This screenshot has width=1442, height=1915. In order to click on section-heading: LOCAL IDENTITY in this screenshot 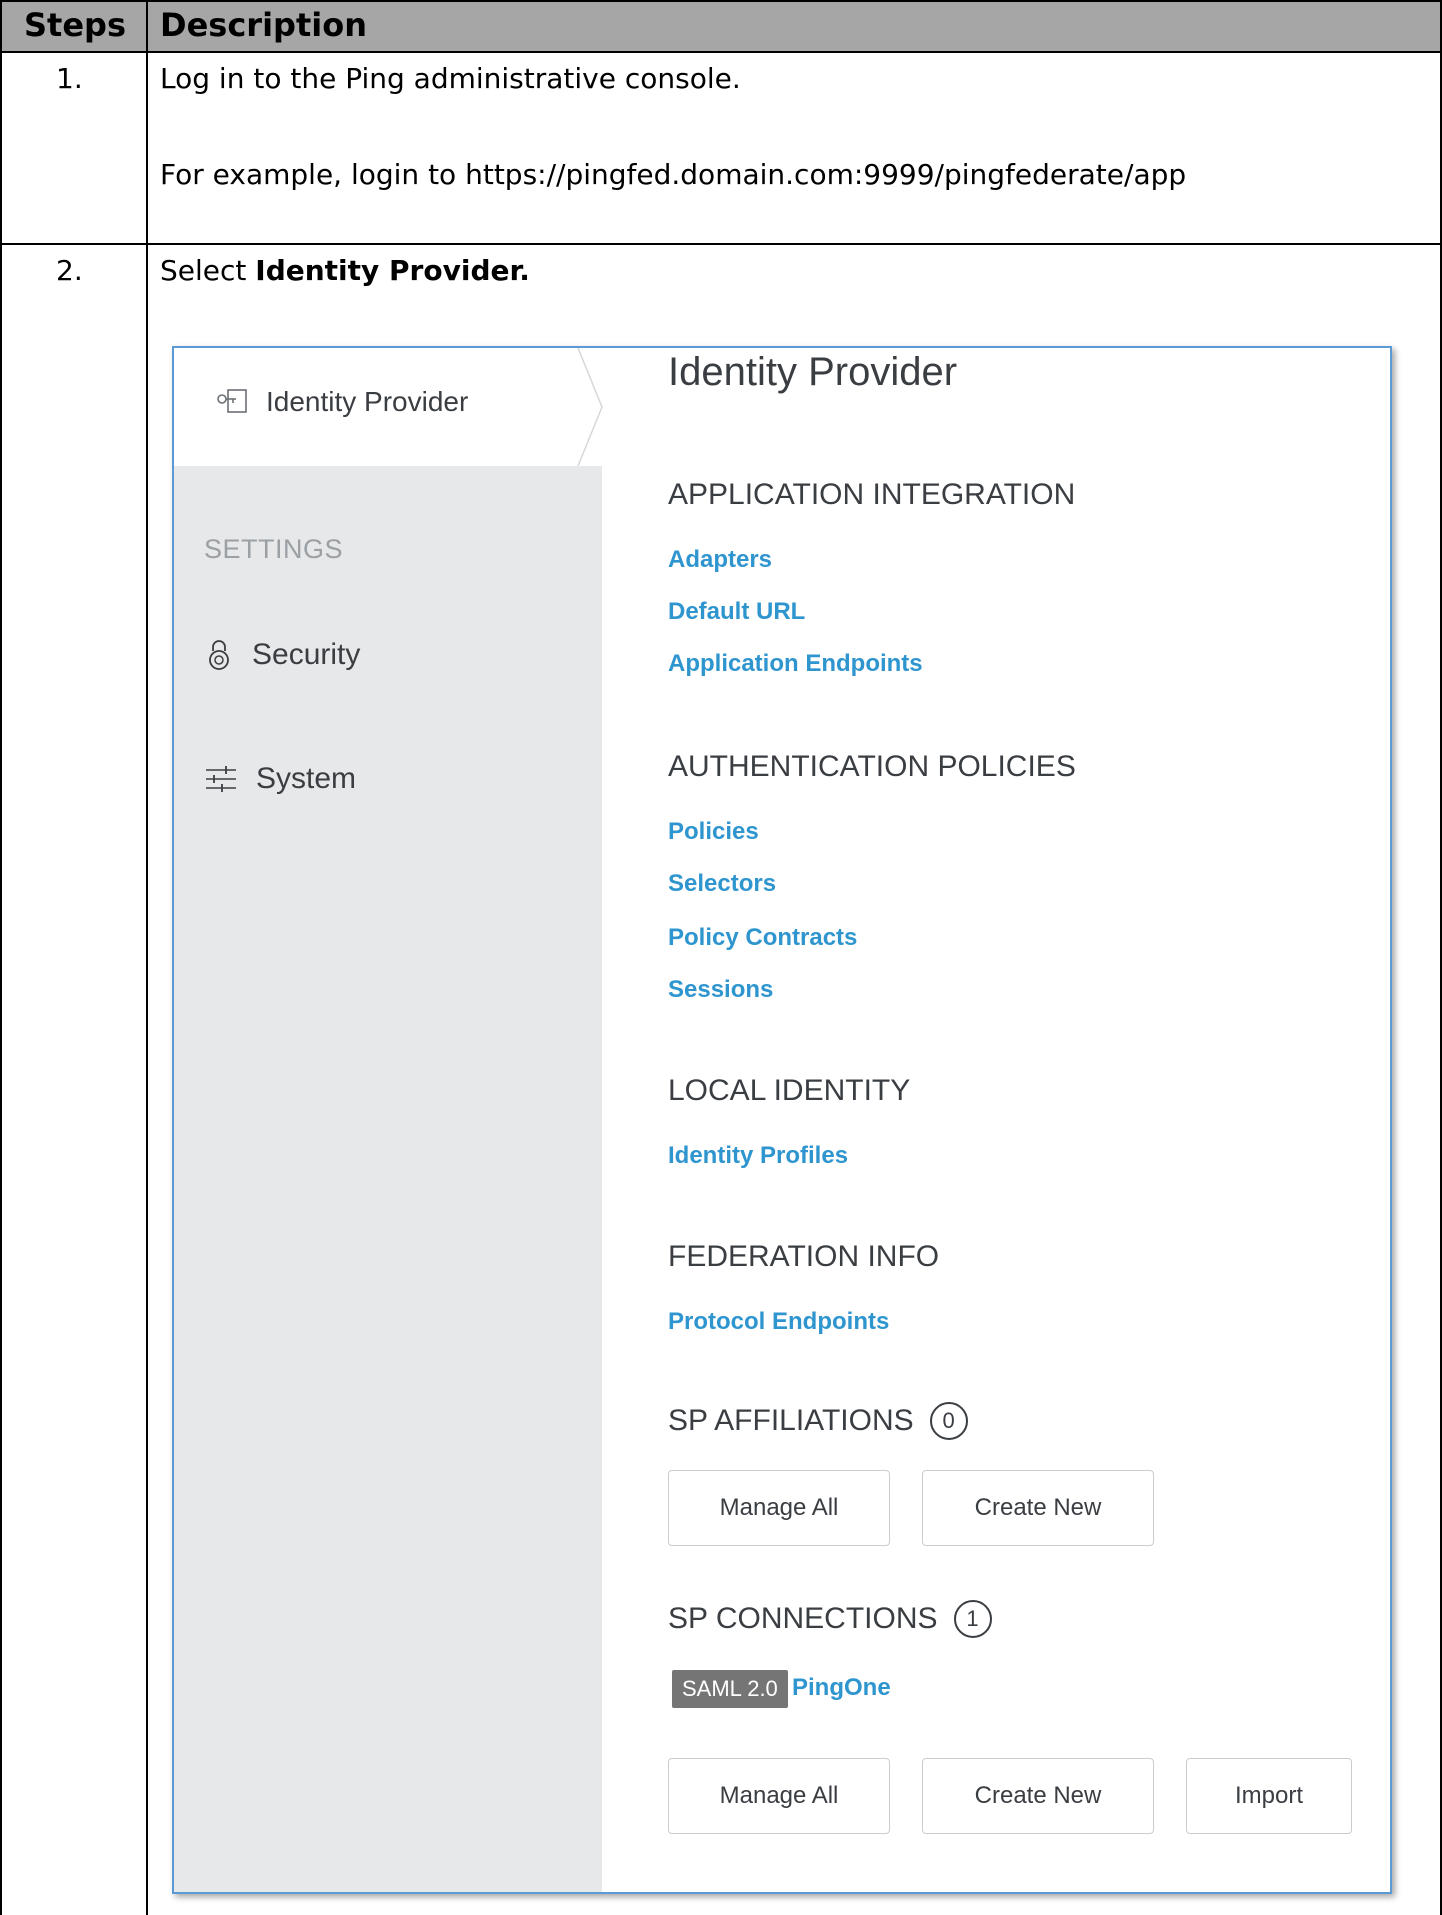, I will do `click(789, 1090)`.